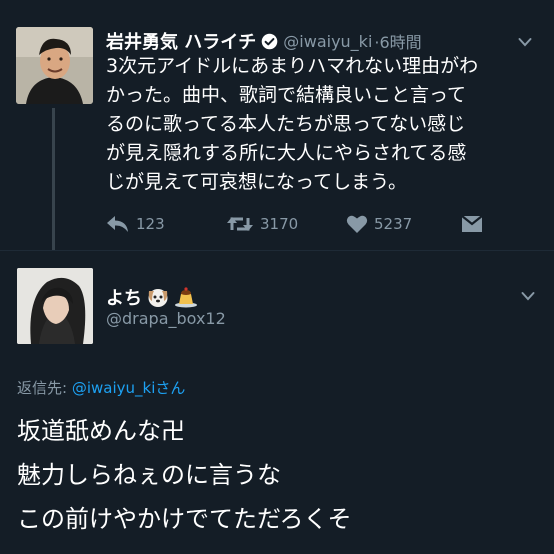  Describe the element at coordinates (186, 297) in the screenshot. I see `pudding-emoji` at that location.